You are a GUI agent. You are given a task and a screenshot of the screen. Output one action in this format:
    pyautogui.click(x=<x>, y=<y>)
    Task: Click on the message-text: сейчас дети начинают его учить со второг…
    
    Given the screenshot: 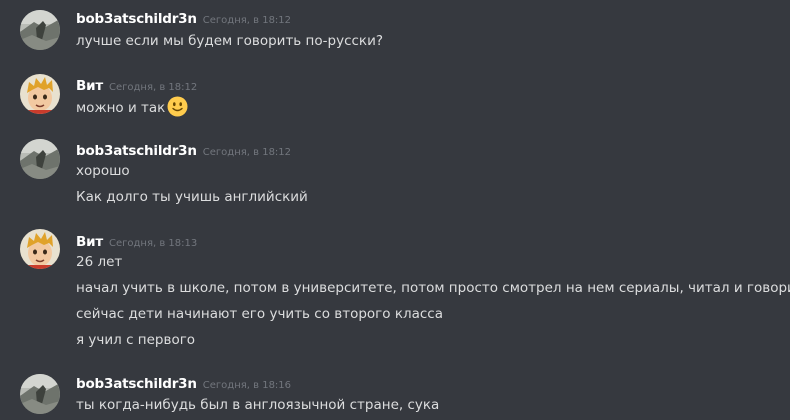 What is the action you would take?
    pyautogui.click(x=259, y=314)
    